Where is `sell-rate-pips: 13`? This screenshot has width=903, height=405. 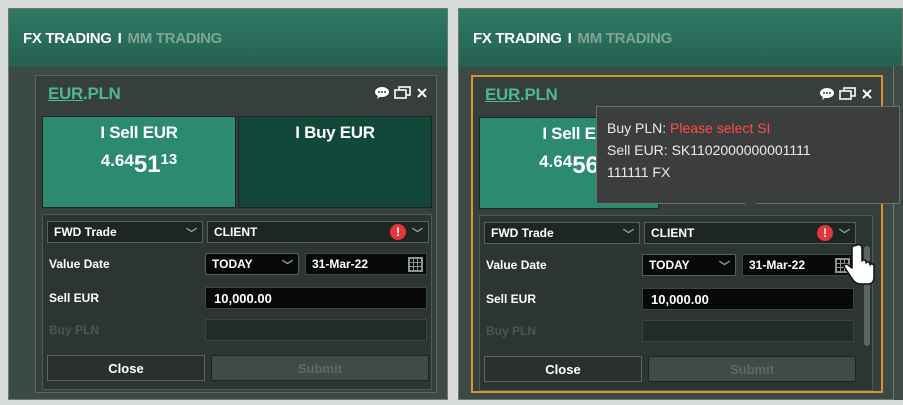 sell-rate-pips: 13 is located at coordinates (169, 159).